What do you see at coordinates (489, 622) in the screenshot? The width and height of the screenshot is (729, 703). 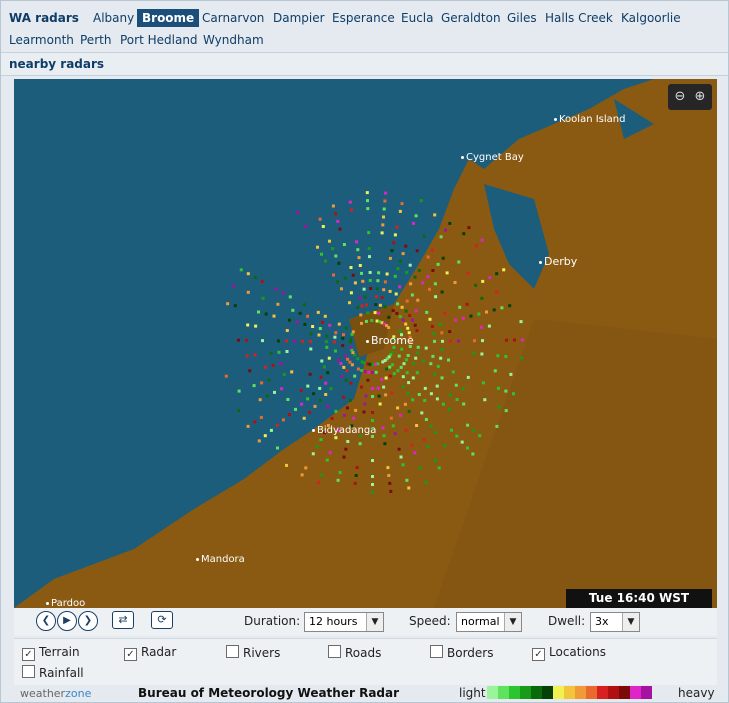 I see `speed-select: normal ▼` at bounding box center [489, 622].